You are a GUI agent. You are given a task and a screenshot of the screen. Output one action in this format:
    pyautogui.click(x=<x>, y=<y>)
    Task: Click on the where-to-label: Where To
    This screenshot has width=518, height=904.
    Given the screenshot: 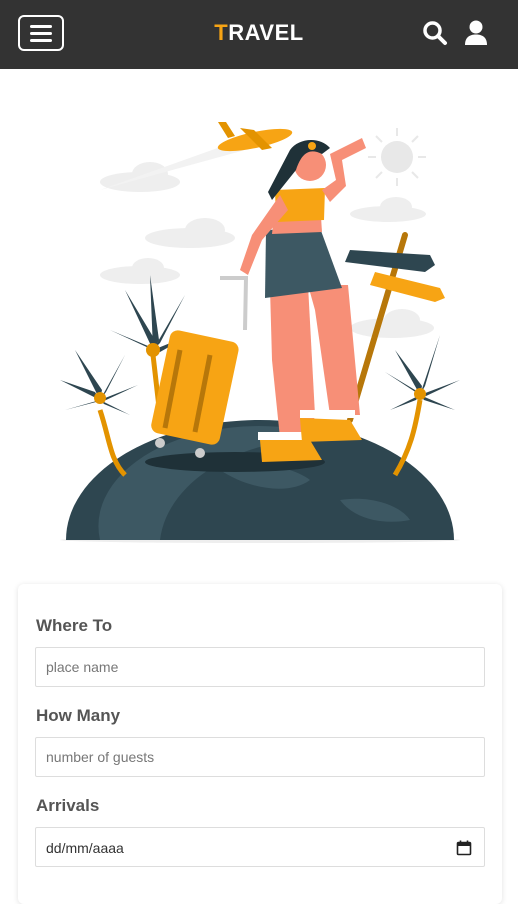 What is the action you would take?
    pyautogui.click(x=74, y=625)
    